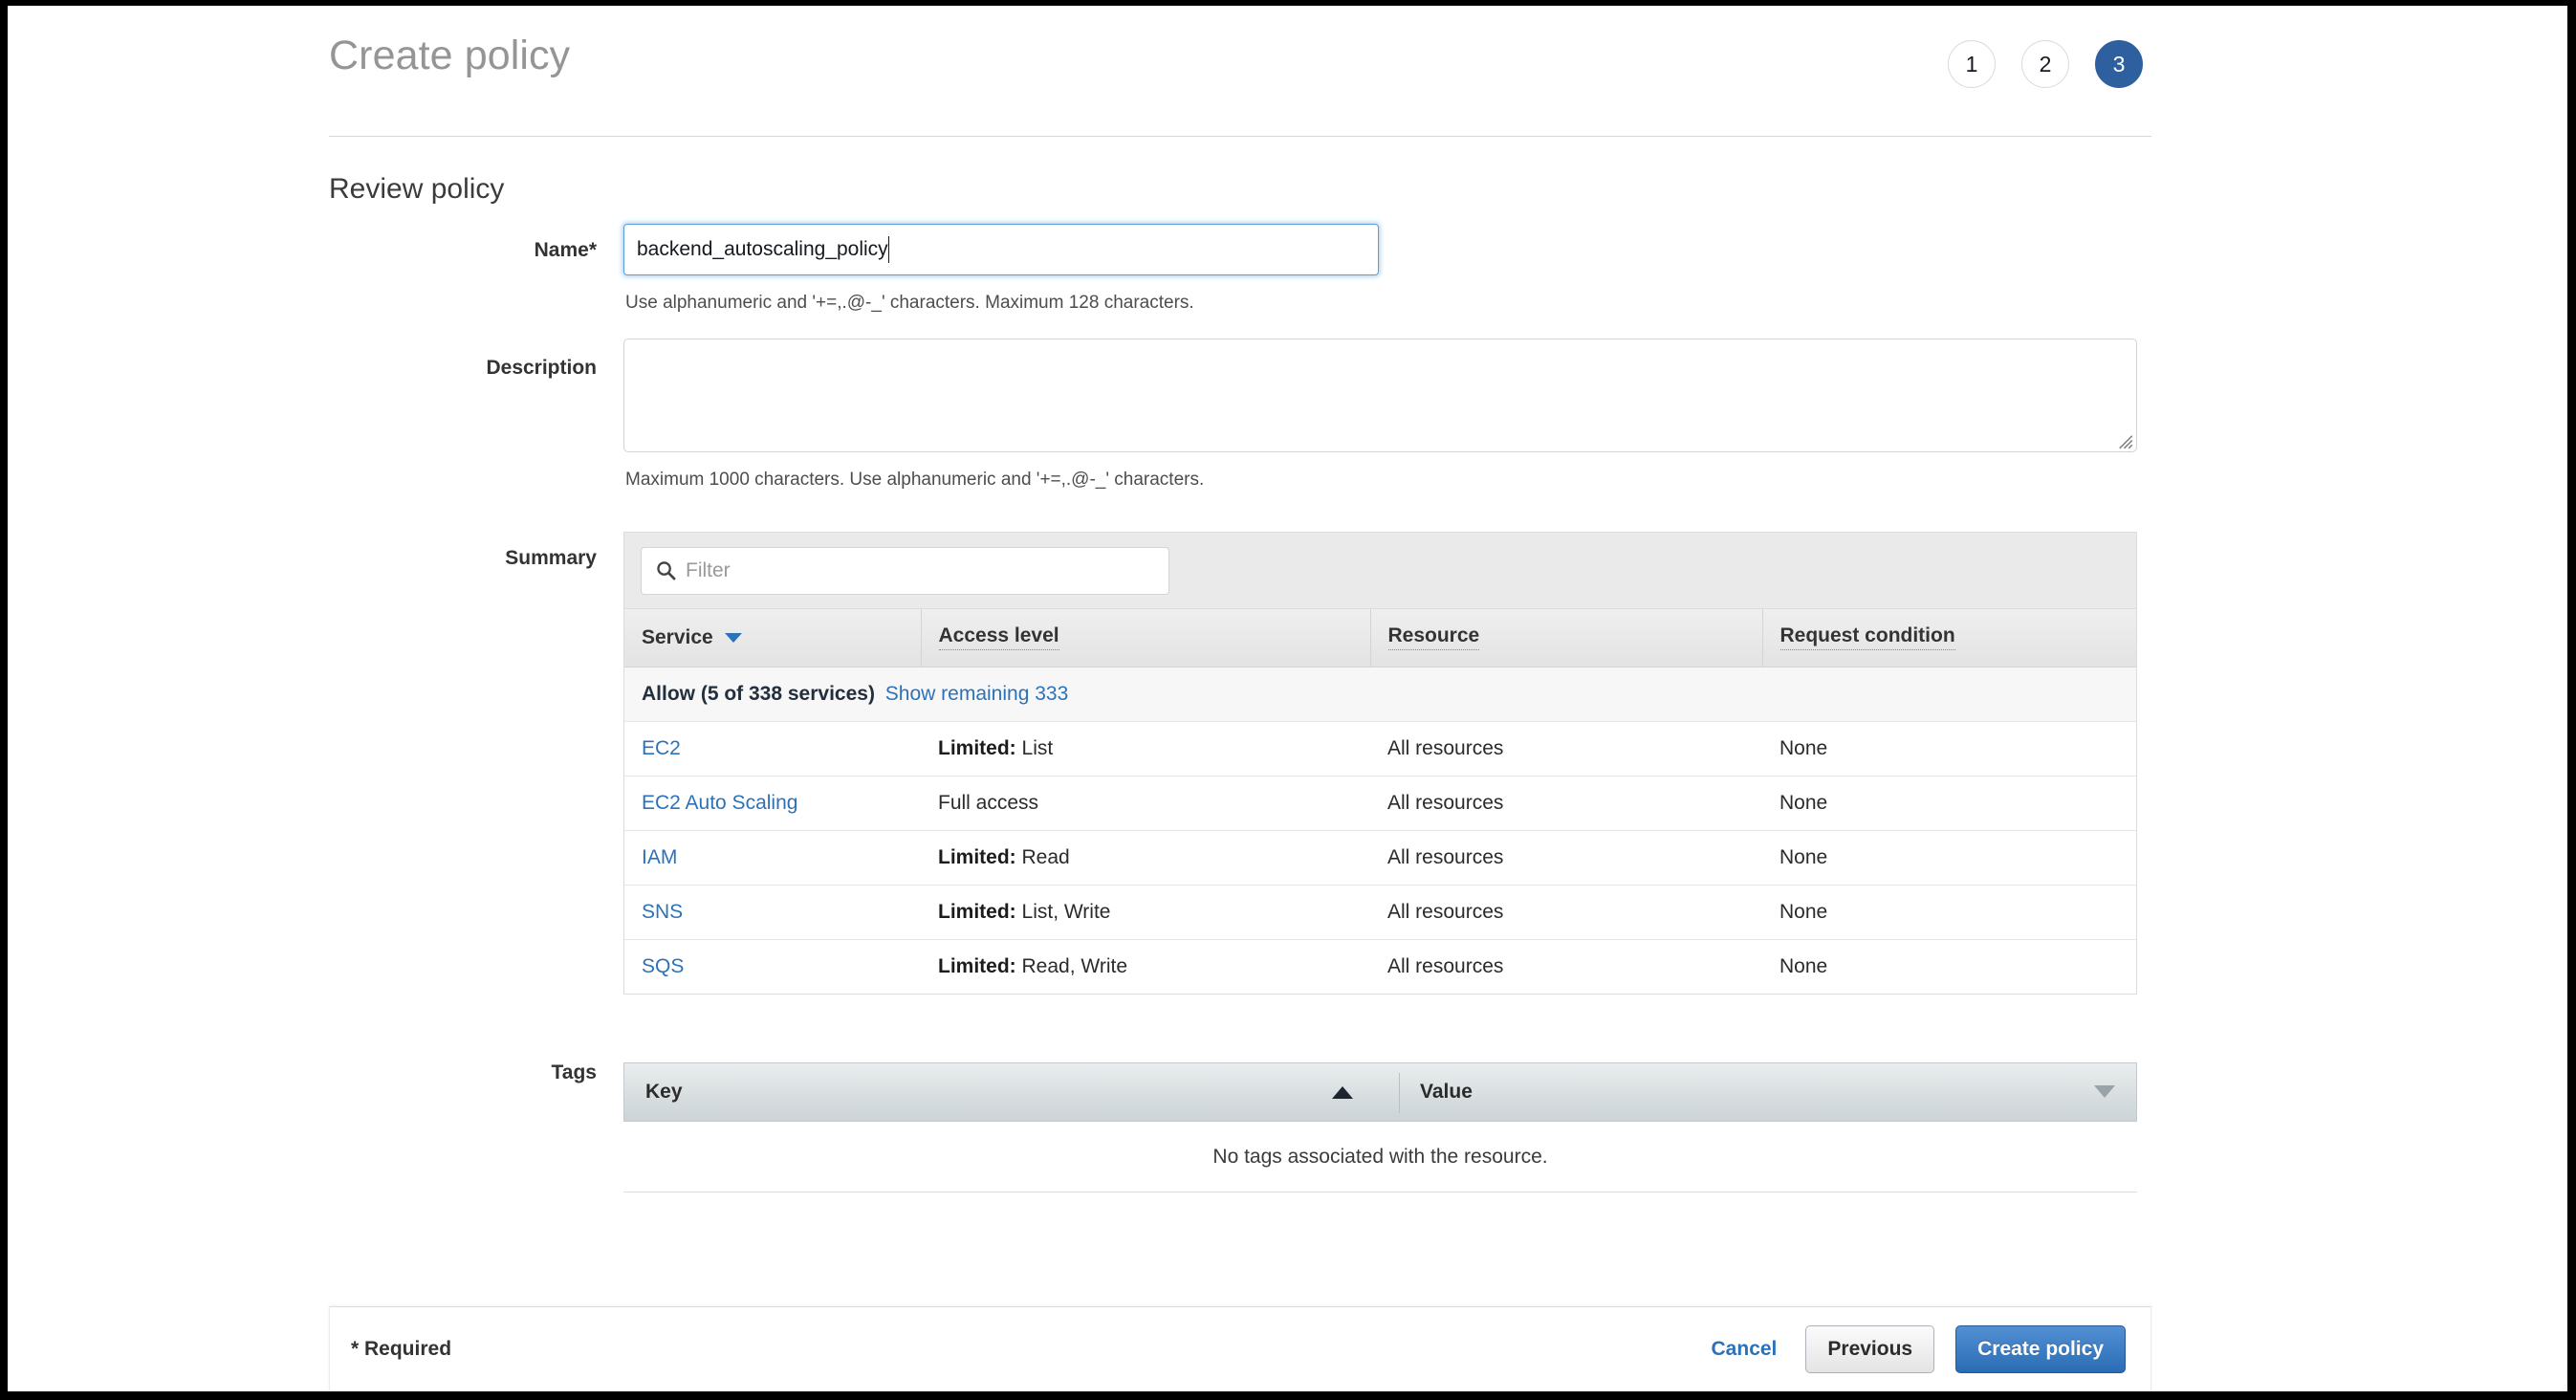  What do you see at coordinates (450, 55) in the screenshot?
I see `page-title: Create policy` at bounding box center [450, 55].